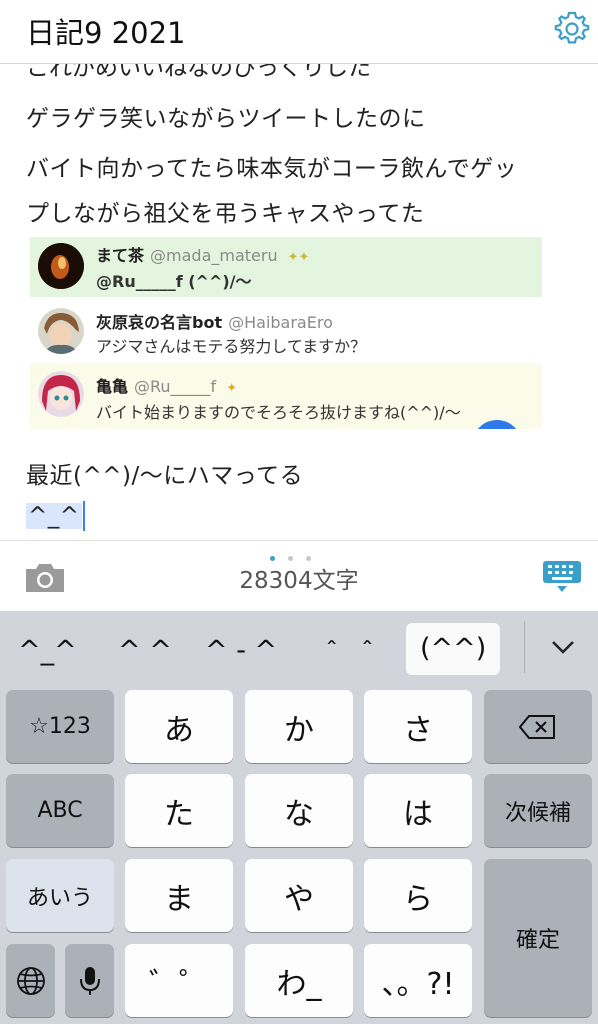 The image size is (598, 1024). I want to click on tweet-item: 亀亀 @Ru_____f ✦ バイト始まりますのでそろそろ抜けますね(^^)/〜, so click(286, 396).